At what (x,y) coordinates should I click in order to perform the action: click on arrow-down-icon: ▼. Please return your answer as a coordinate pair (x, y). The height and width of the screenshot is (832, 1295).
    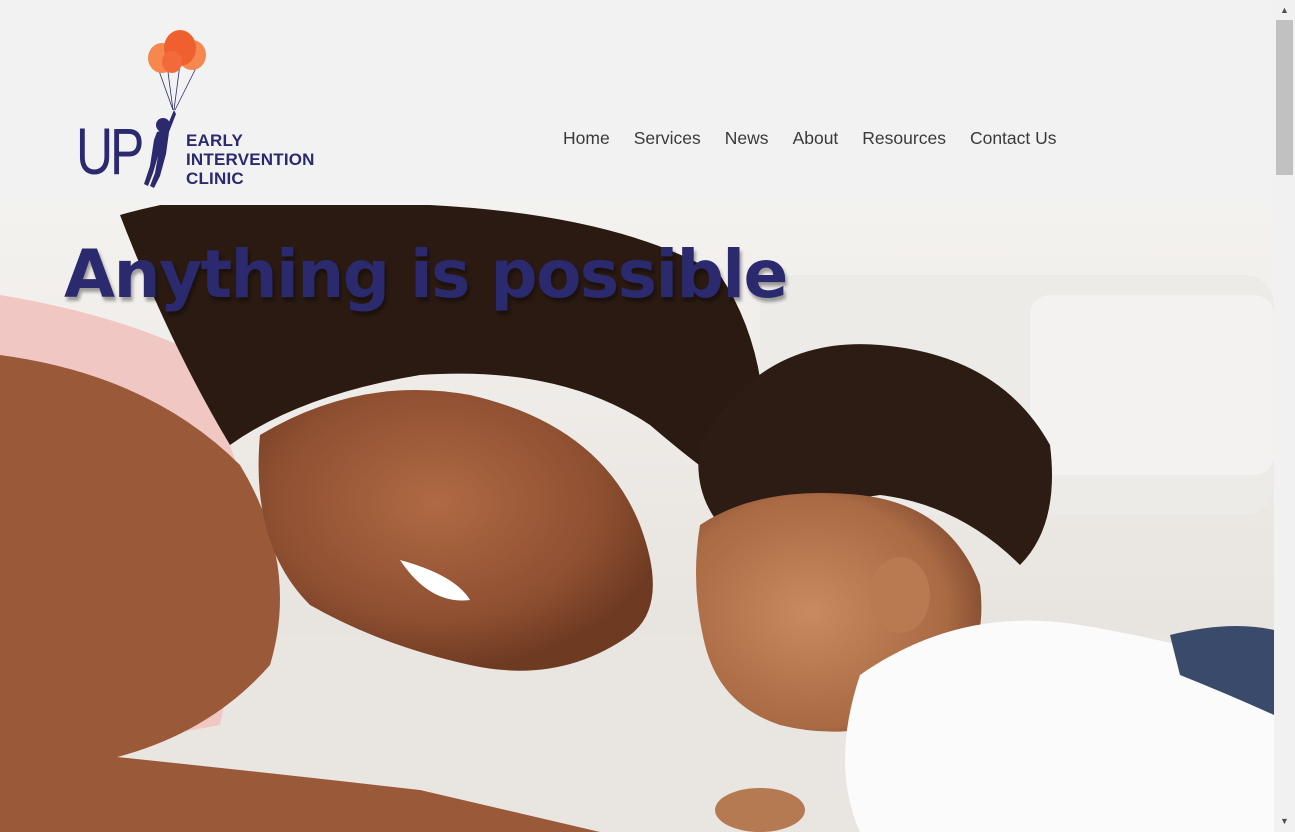
    Looking at the image, I should click on (1284, 821).